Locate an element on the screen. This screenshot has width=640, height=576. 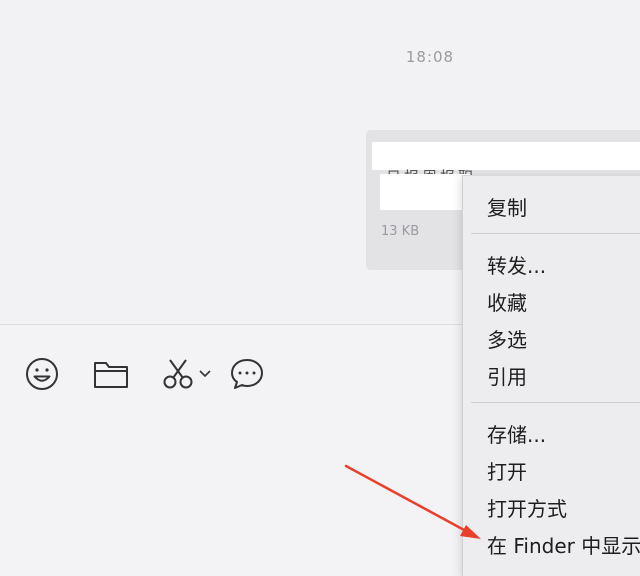
menu-item-multiselect: 多选 is located at coordinates (507, 338).